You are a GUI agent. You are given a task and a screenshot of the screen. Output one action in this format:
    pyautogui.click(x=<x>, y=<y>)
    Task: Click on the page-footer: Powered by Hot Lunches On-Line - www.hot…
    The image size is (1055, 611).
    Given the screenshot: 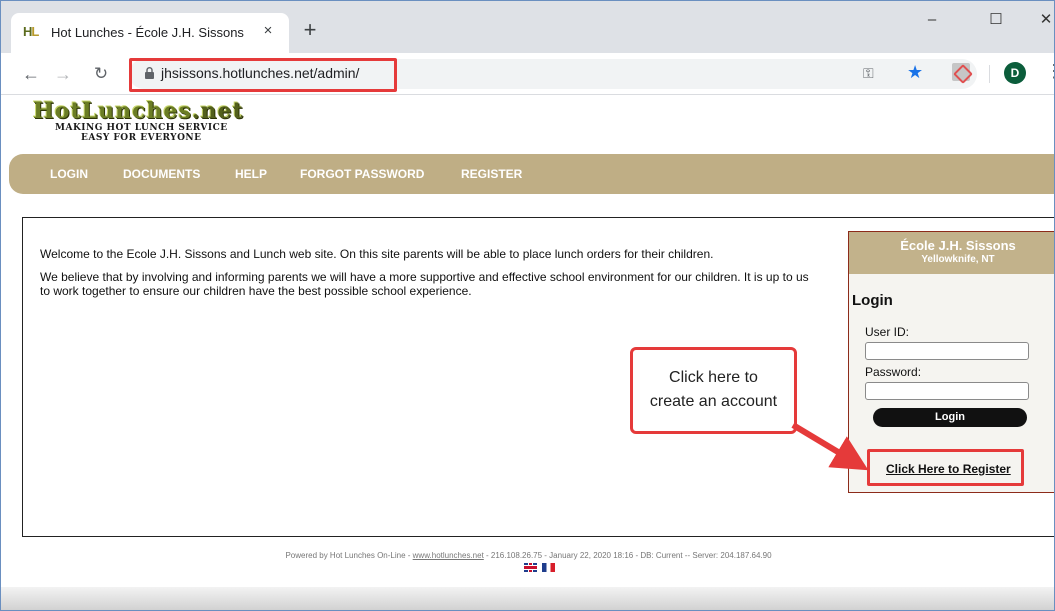 What is the action you would take?
    pyautogui.click(x=527, y=555)
    